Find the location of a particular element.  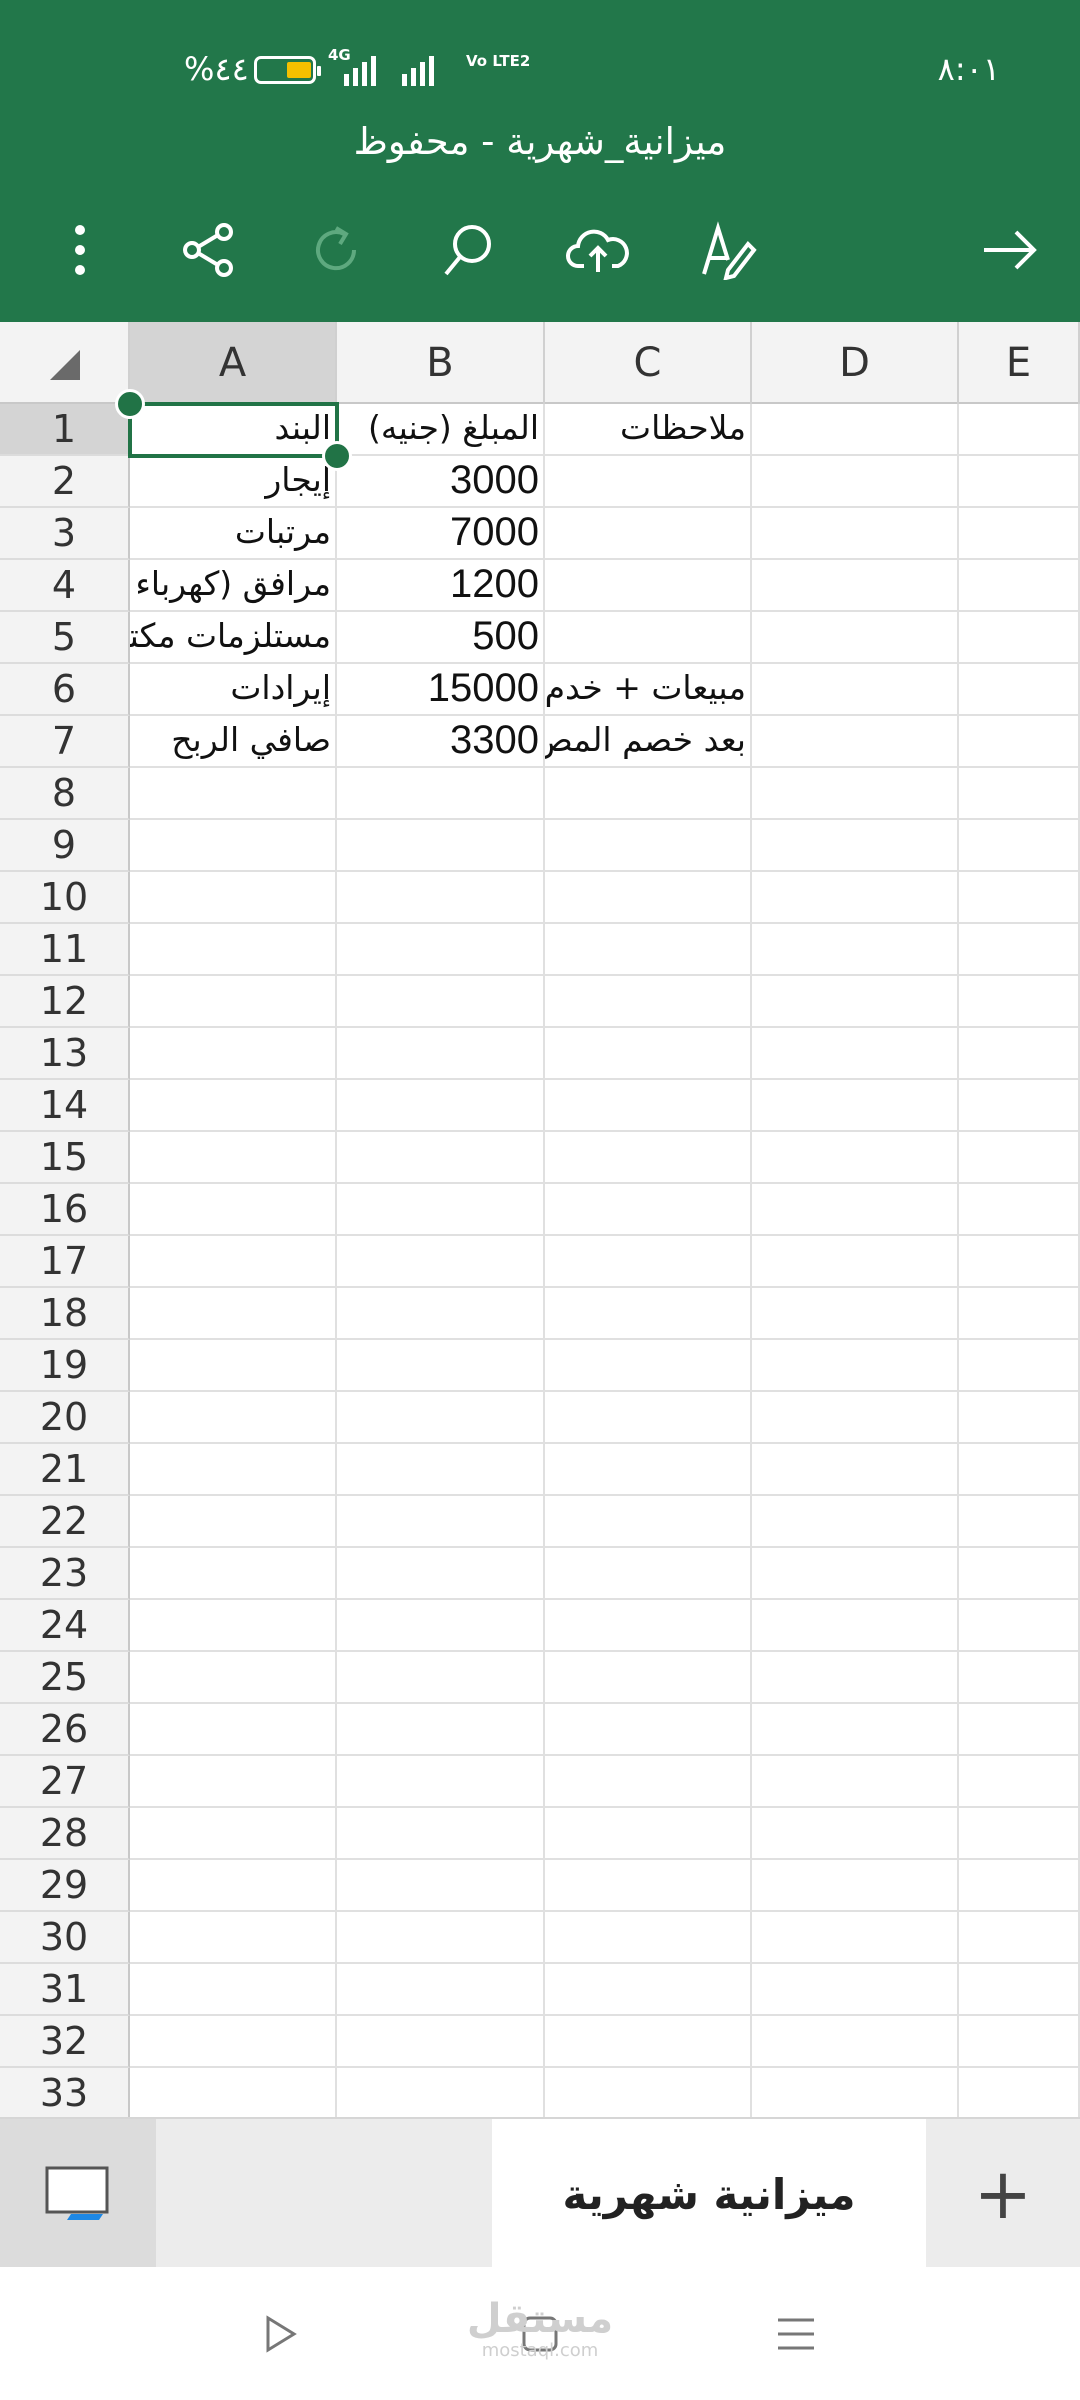

cell-b25 is located at coordinates (441, 1678).